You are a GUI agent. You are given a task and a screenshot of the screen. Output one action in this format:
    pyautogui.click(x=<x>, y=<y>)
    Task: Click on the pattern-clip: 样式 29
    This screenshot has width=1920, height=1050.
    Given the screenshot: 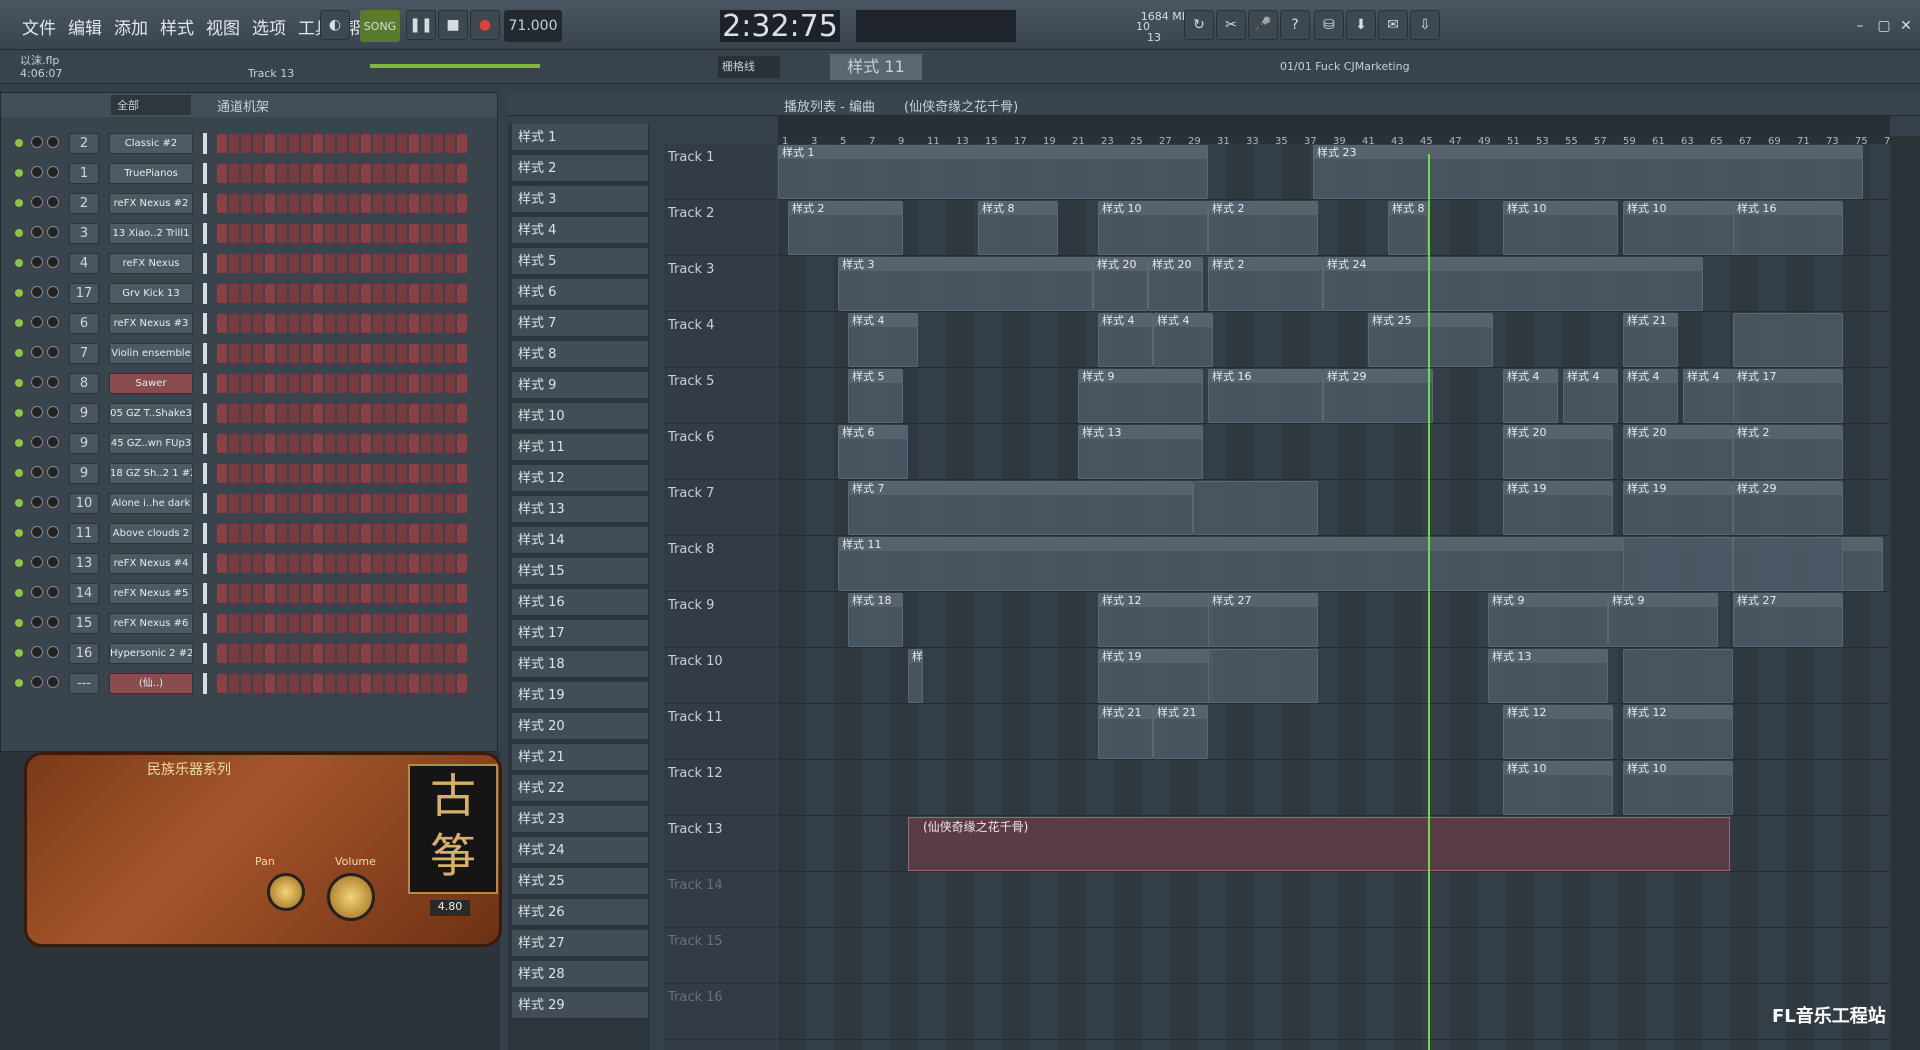 What is the action you would take?
    pyautogui.click(x=1378, y=396)
    